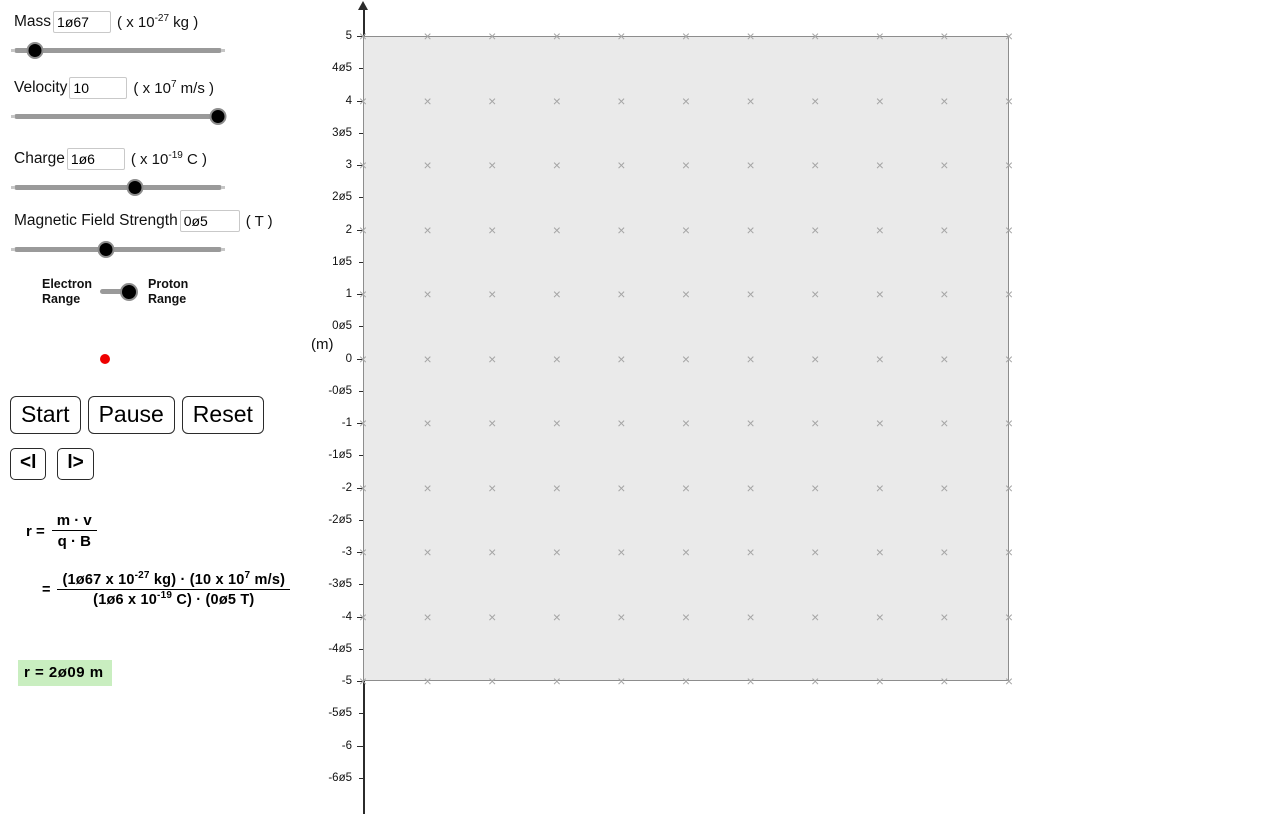  What do you see at coordinates (33, 21) in the screenshot?
I see `mass-label: Mass` at bounding box center [33, 21].